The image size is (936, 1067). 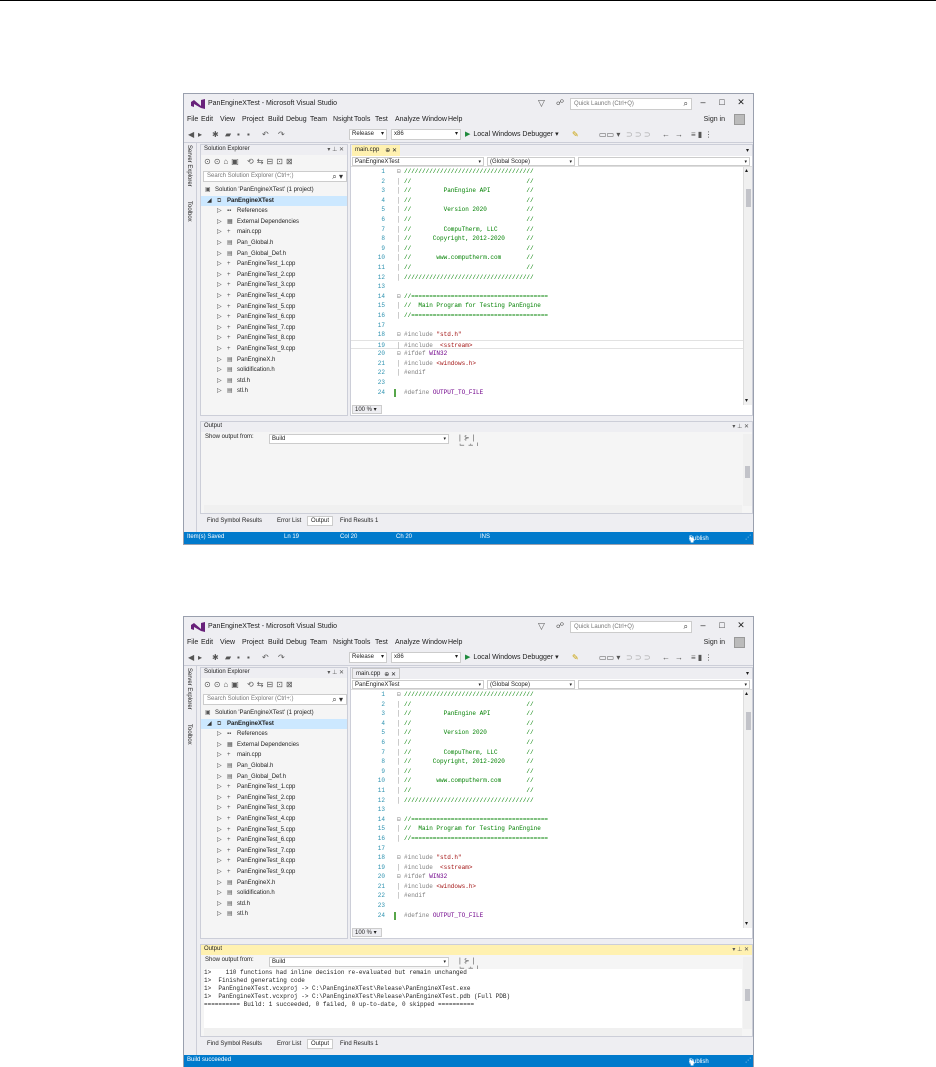 I want to click on tree-item: ▷ + main.cpp, so click(x=274, y=232).